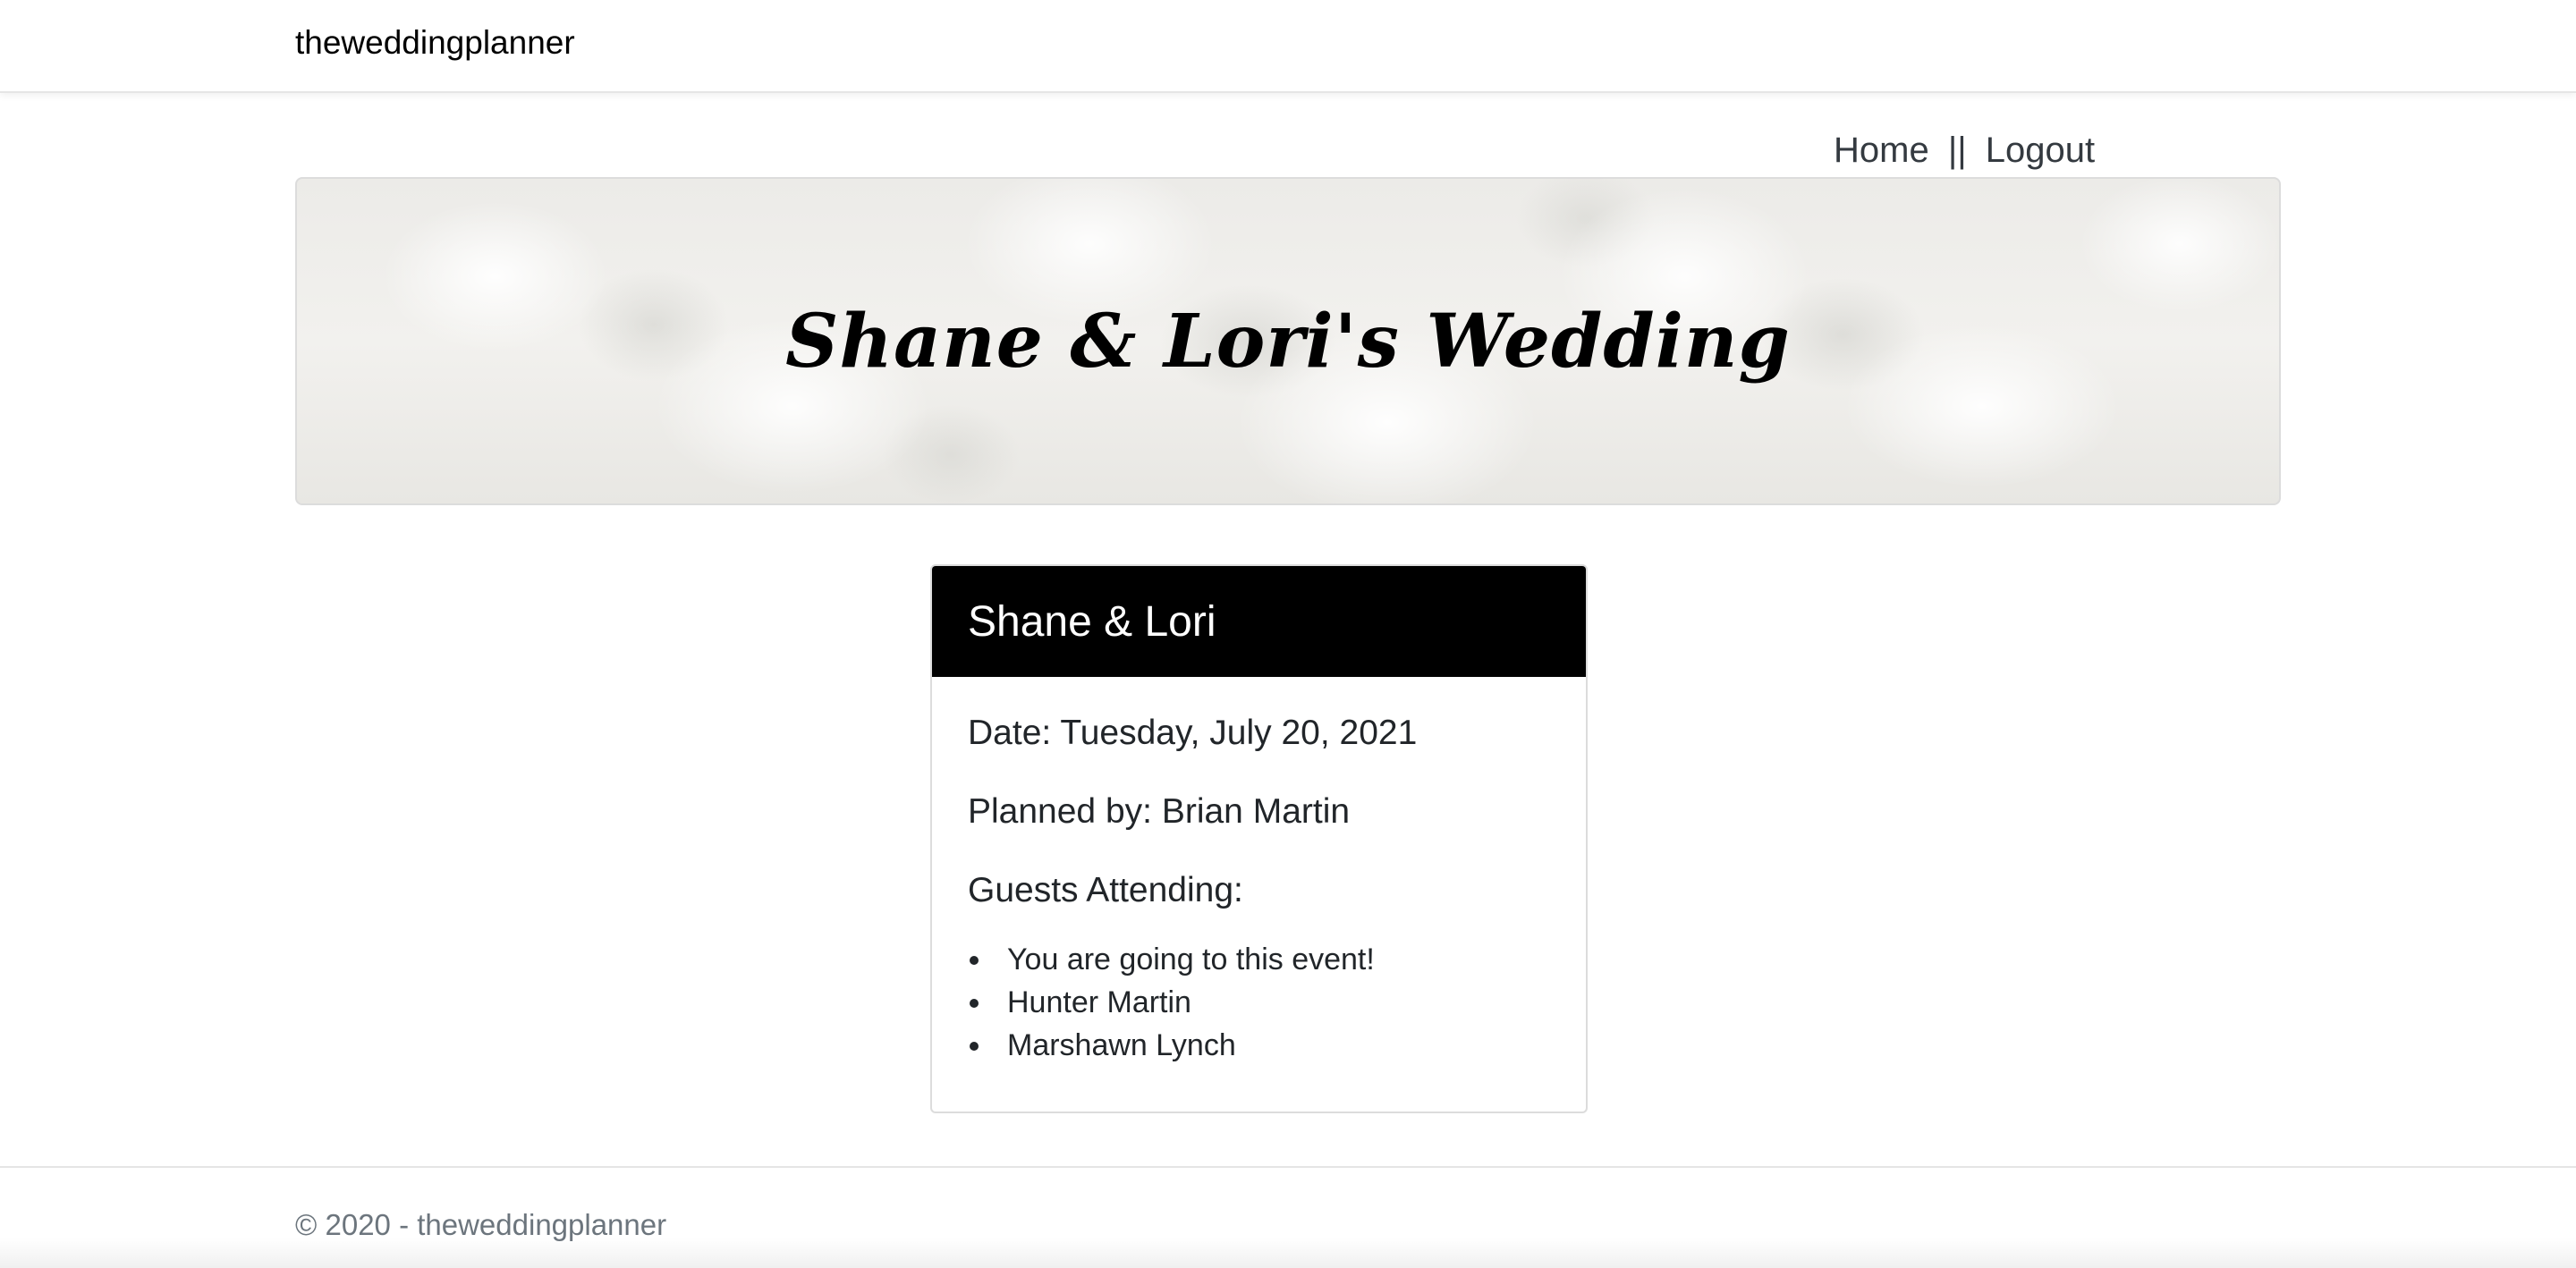 This screenshot has width=2576, height=1268. Describe the element at coordinates (1121, 1045) in the screenshot. I see `guest-name: Marshawn Lynch` at that location.